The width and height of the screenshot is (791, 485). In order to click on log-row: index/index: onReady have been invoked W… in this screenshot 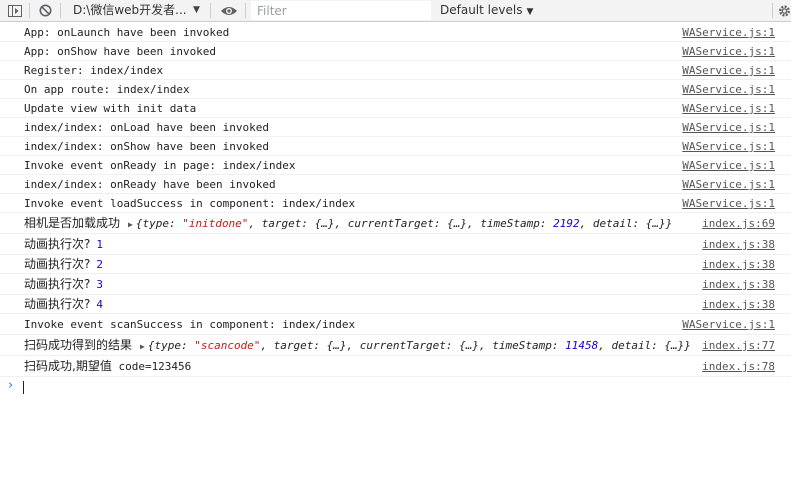, I will do `click(395, 184)`.